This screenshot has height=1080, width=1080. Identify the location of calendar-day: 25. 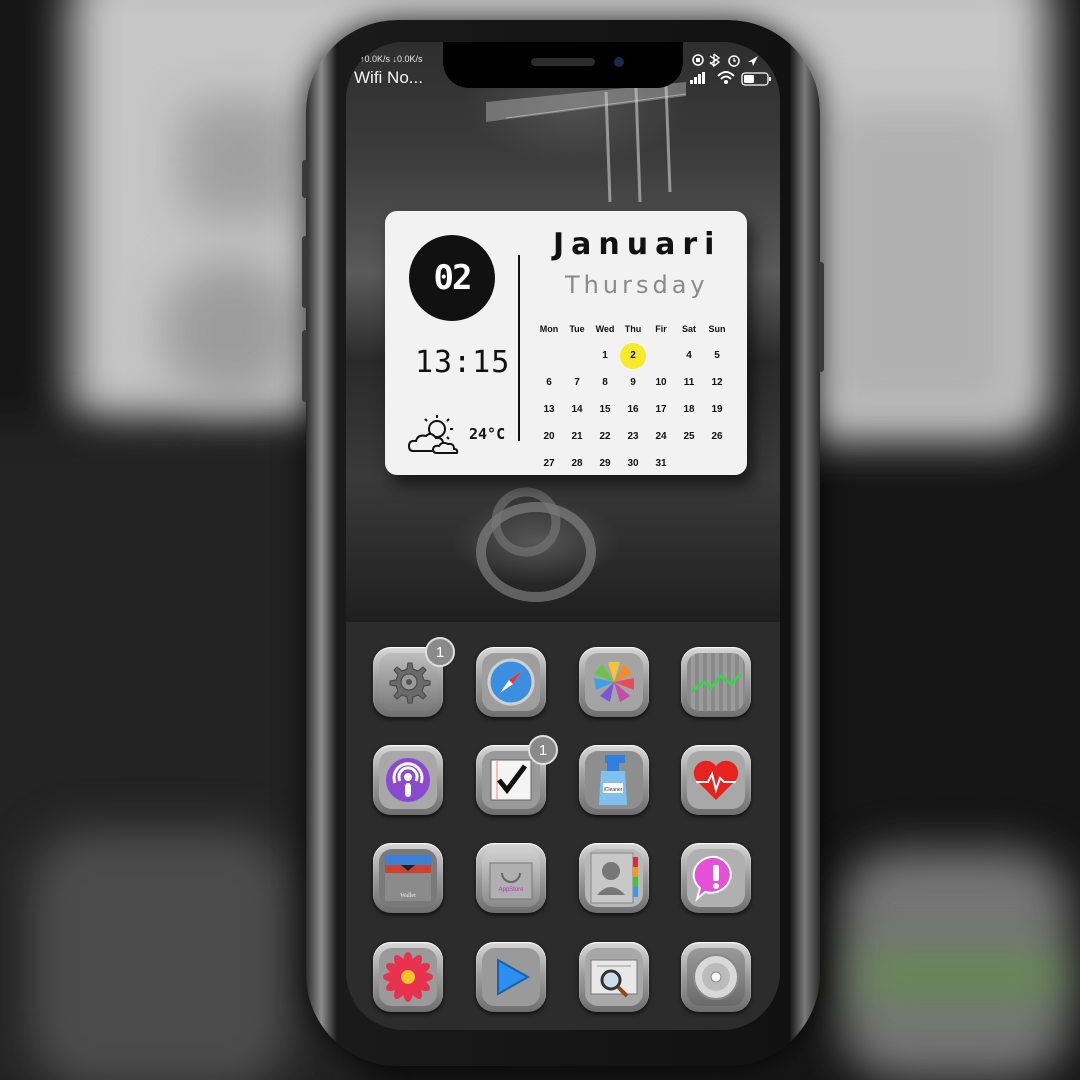
(689, 436).